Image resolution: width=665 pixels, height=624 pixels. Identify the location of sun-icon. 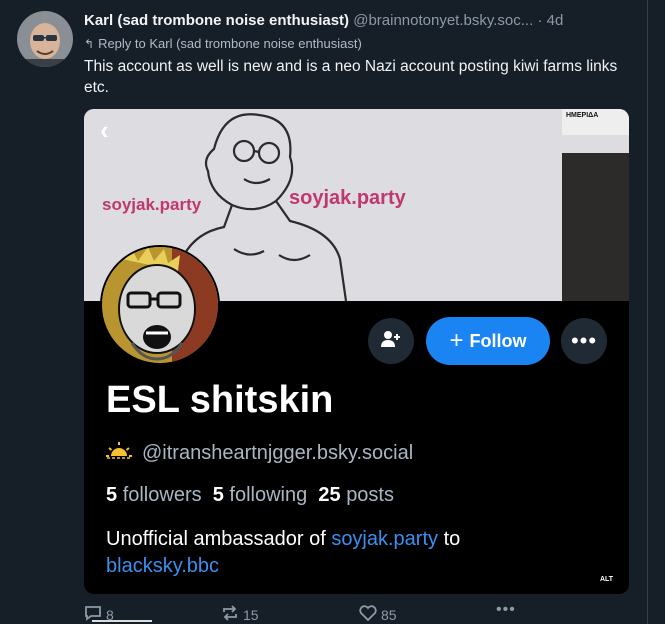
(119, 453).